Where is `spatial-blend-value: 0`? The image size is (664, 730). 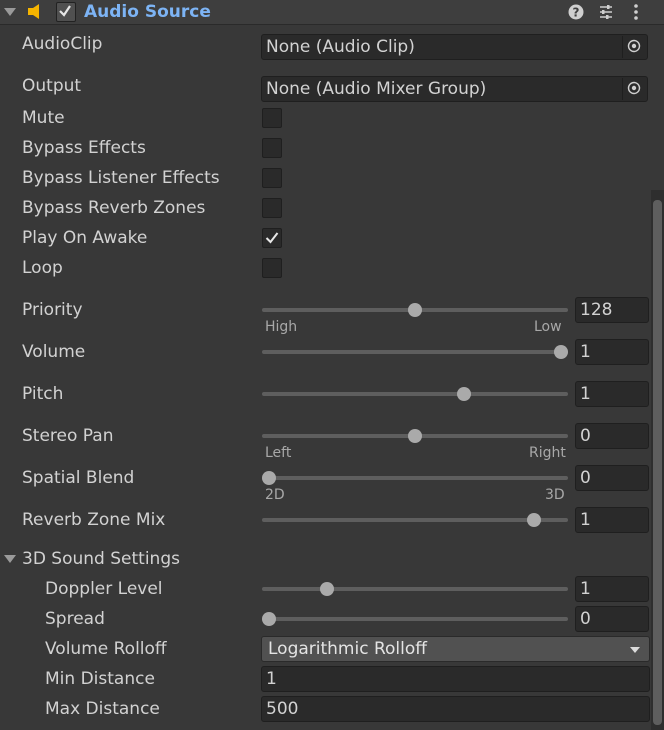
spatial-blend-value: 0 is located at coordinates (585, 478).